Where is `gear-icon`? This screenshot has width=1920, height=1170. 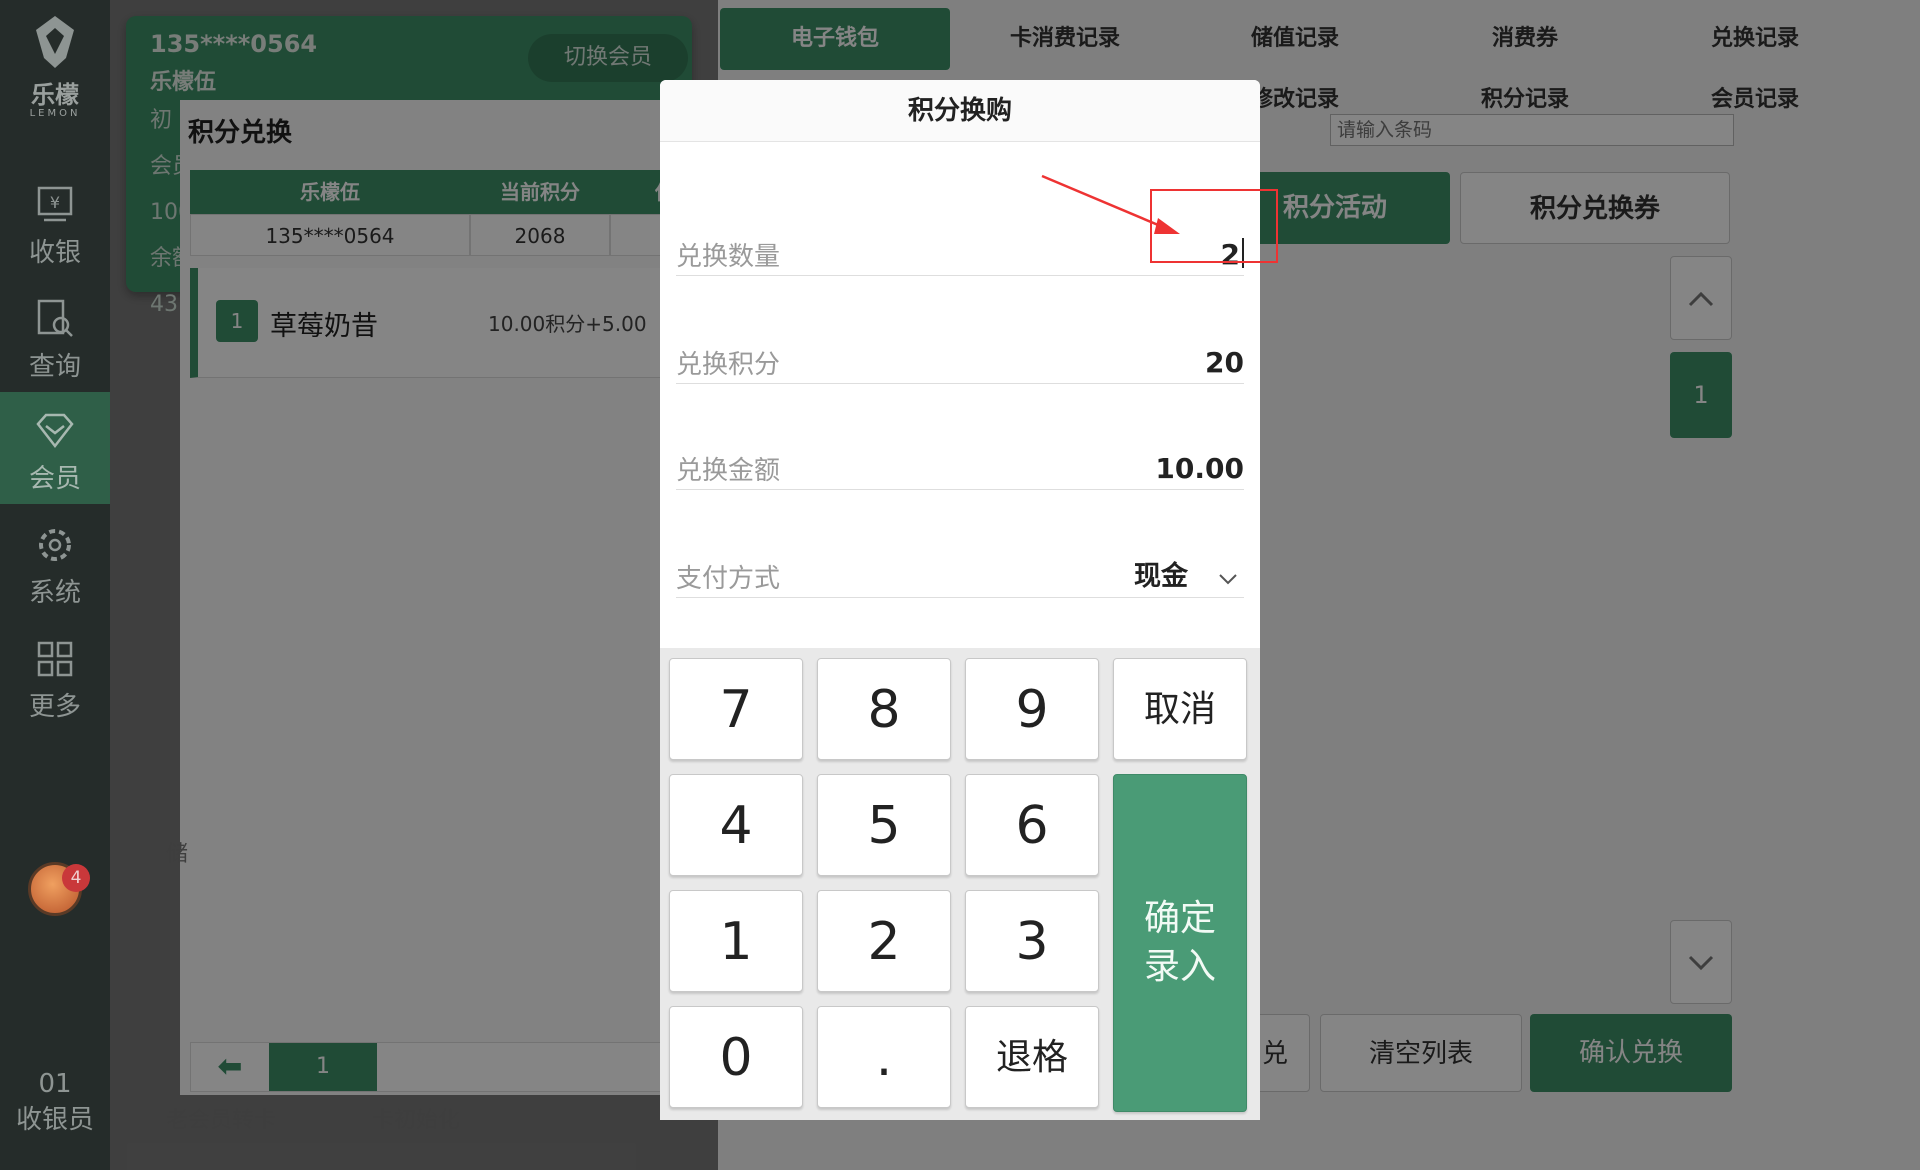
gear-icon is located at coordinates (55, 545).